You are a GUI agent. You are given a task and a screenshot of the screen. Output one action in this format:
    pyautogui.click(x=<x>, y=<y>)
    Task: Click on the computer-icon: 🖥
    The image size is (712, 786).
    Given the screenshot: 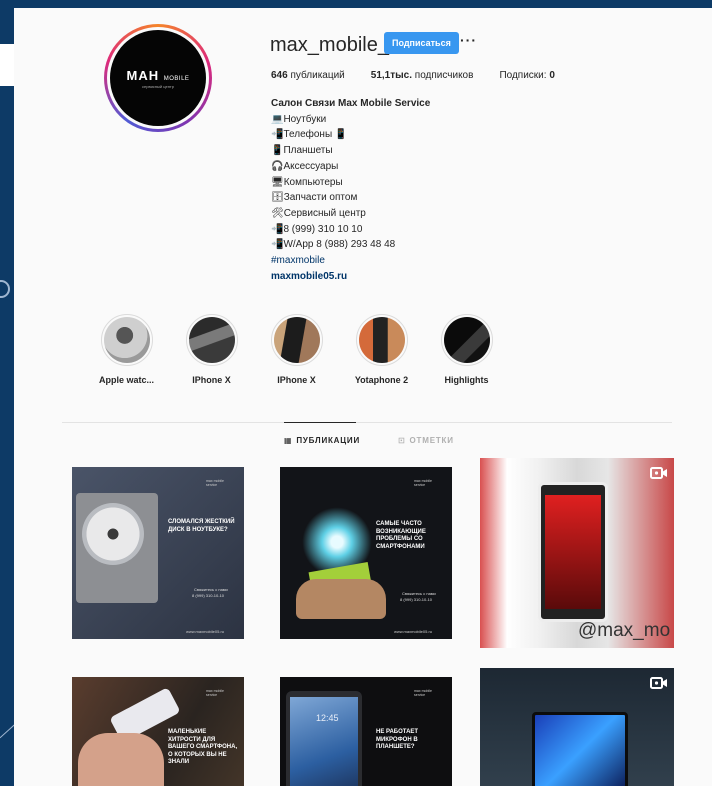 What is the action you would take?
    pyautogui.click(x=277, y=182)
    